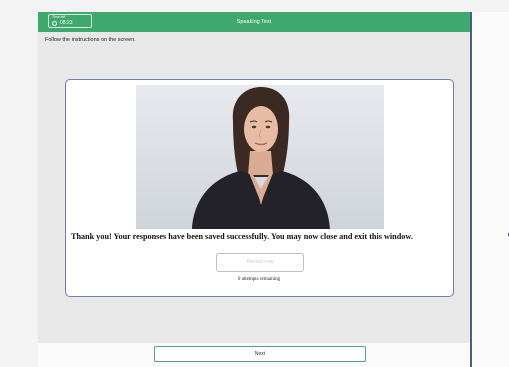 This screenshot has height=367, width=509. What do you see at coordinates (259, 279) in the screenshot?
I see `attempts-remaining: 0 attempts remaining` at bounding box center [259, 279].